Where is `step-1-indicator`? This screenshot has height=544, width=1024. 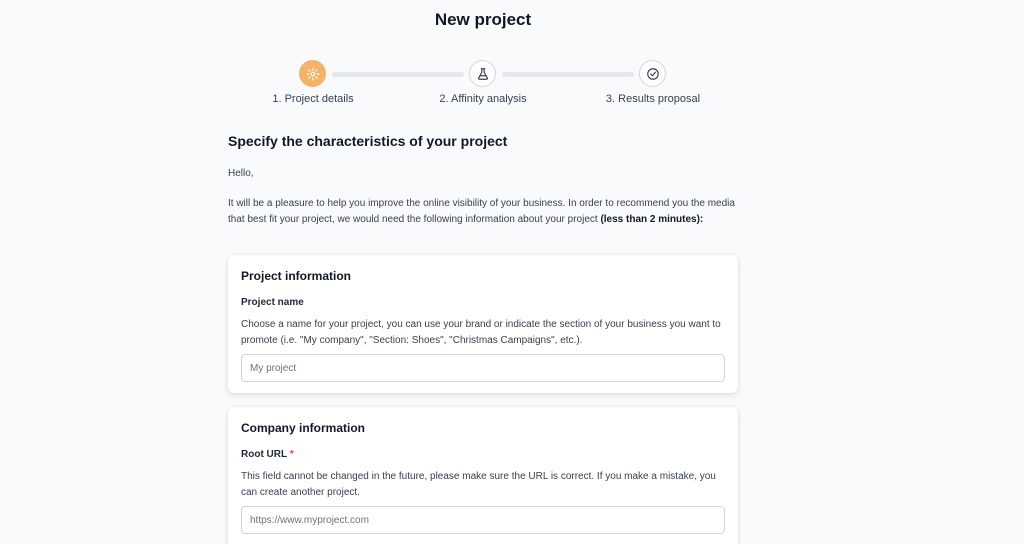
step-1-indicator is located at coordinates (312, 73).